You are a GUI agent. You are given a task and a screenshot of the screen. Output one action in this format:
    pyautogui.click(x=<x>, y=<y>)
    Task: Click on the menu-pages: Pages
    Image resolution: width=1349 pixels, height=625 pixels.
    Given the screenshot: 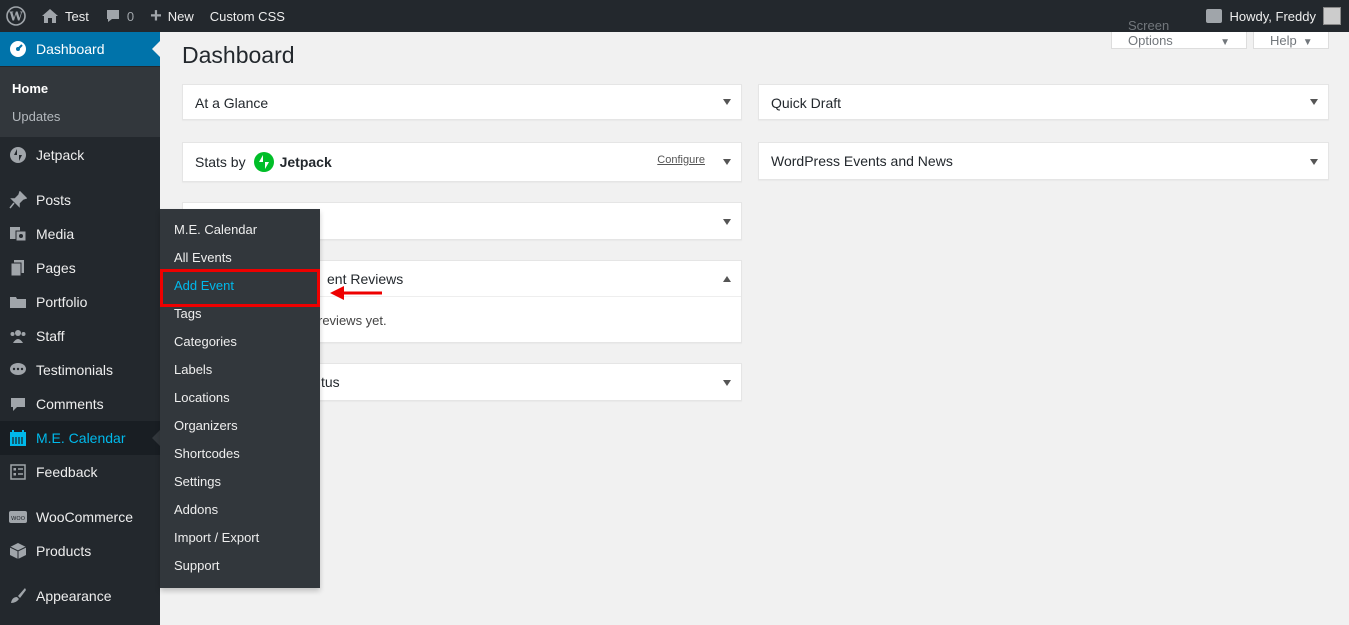 What is the action you would take?
    pyautogui.click(x=80, y=268)
    